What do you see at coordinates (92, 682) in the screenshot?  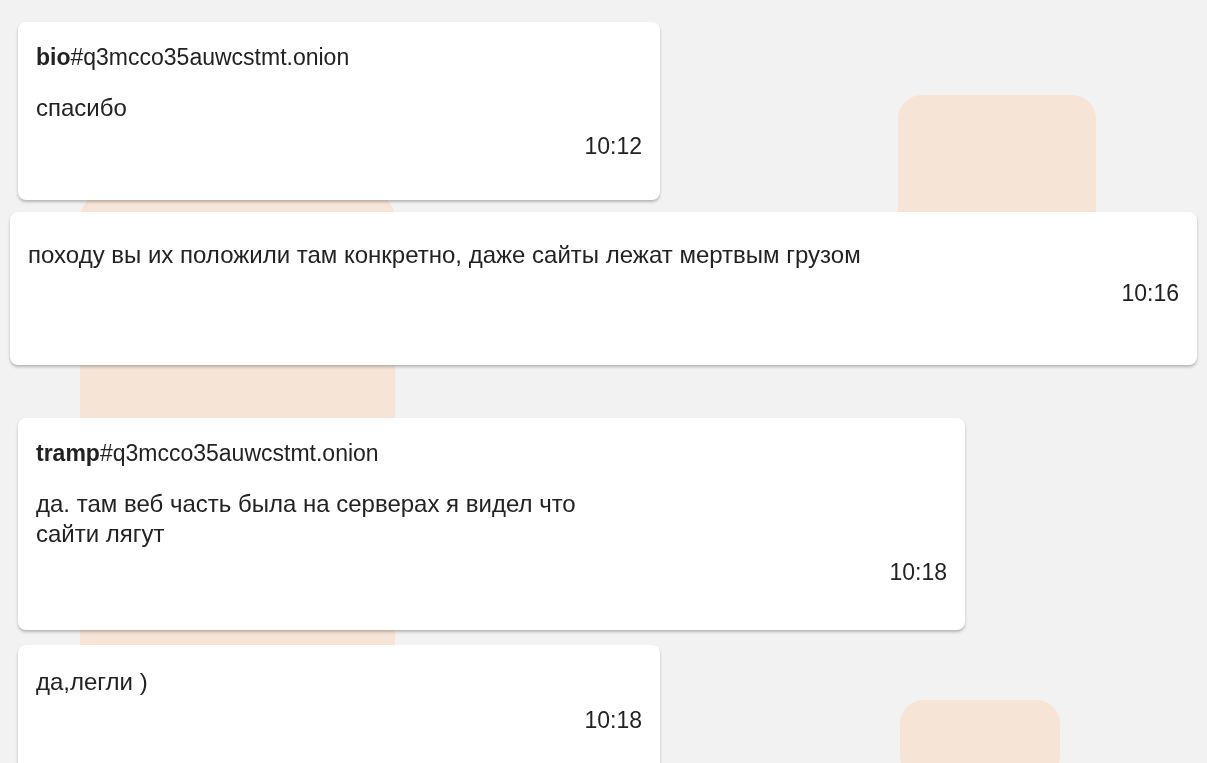 I see `message-text: да,легли )` at bounding box center [92, 682].